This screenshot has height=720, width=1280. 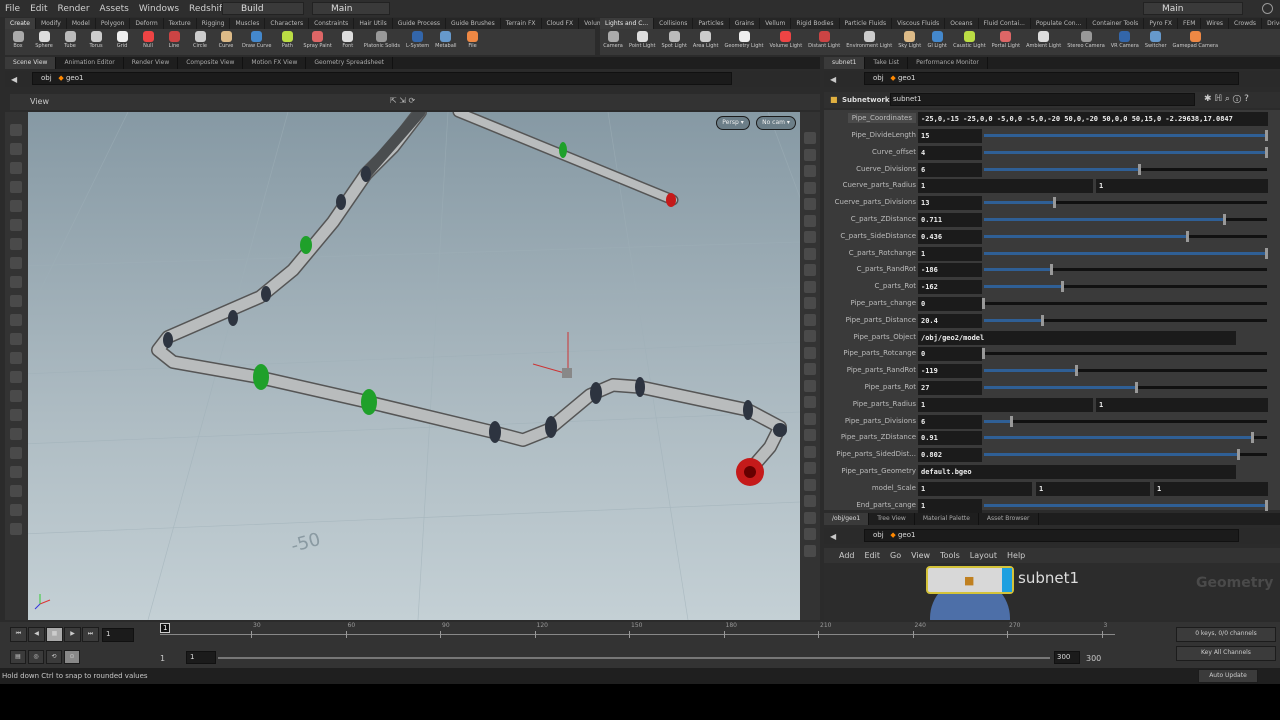 I want to click on stop-button: ■, so click(x=54, y=634).